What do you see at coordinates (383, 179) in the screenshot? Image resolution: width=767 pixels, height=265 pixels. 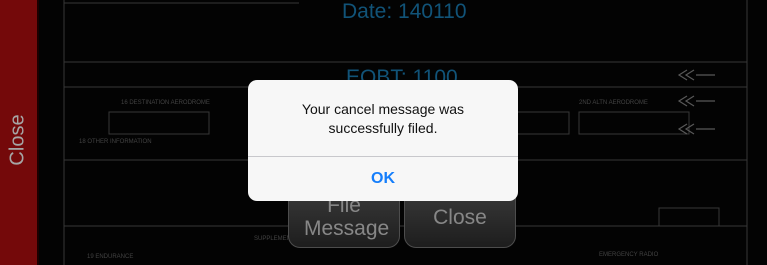 I see `alert-ok-button: OK` at bounding box center [383, 179].